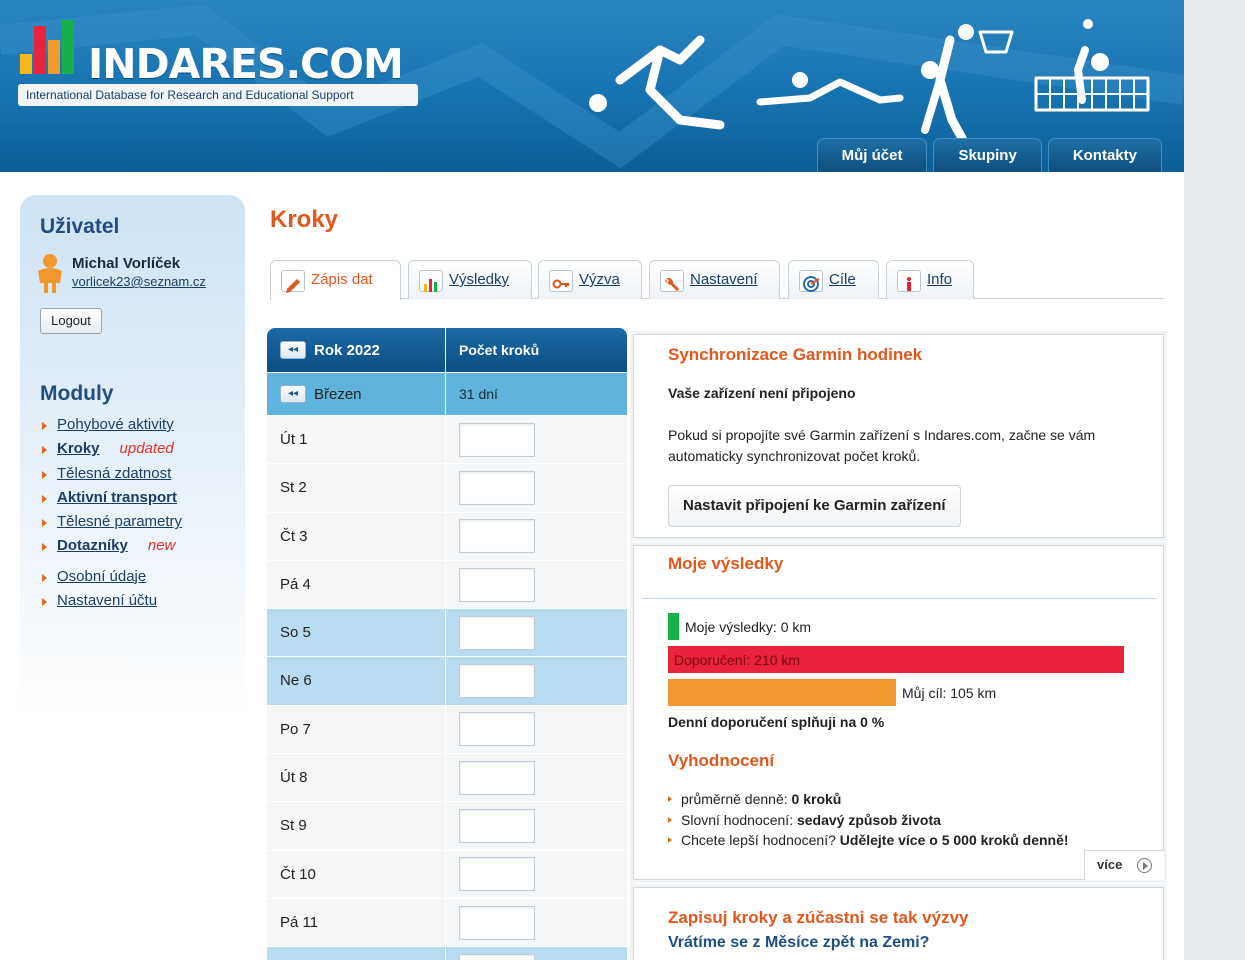 Image resolution: width=1245 pixels, height=960 pixels. I want to click on tab-goals: Cíle, so click(833, 279).